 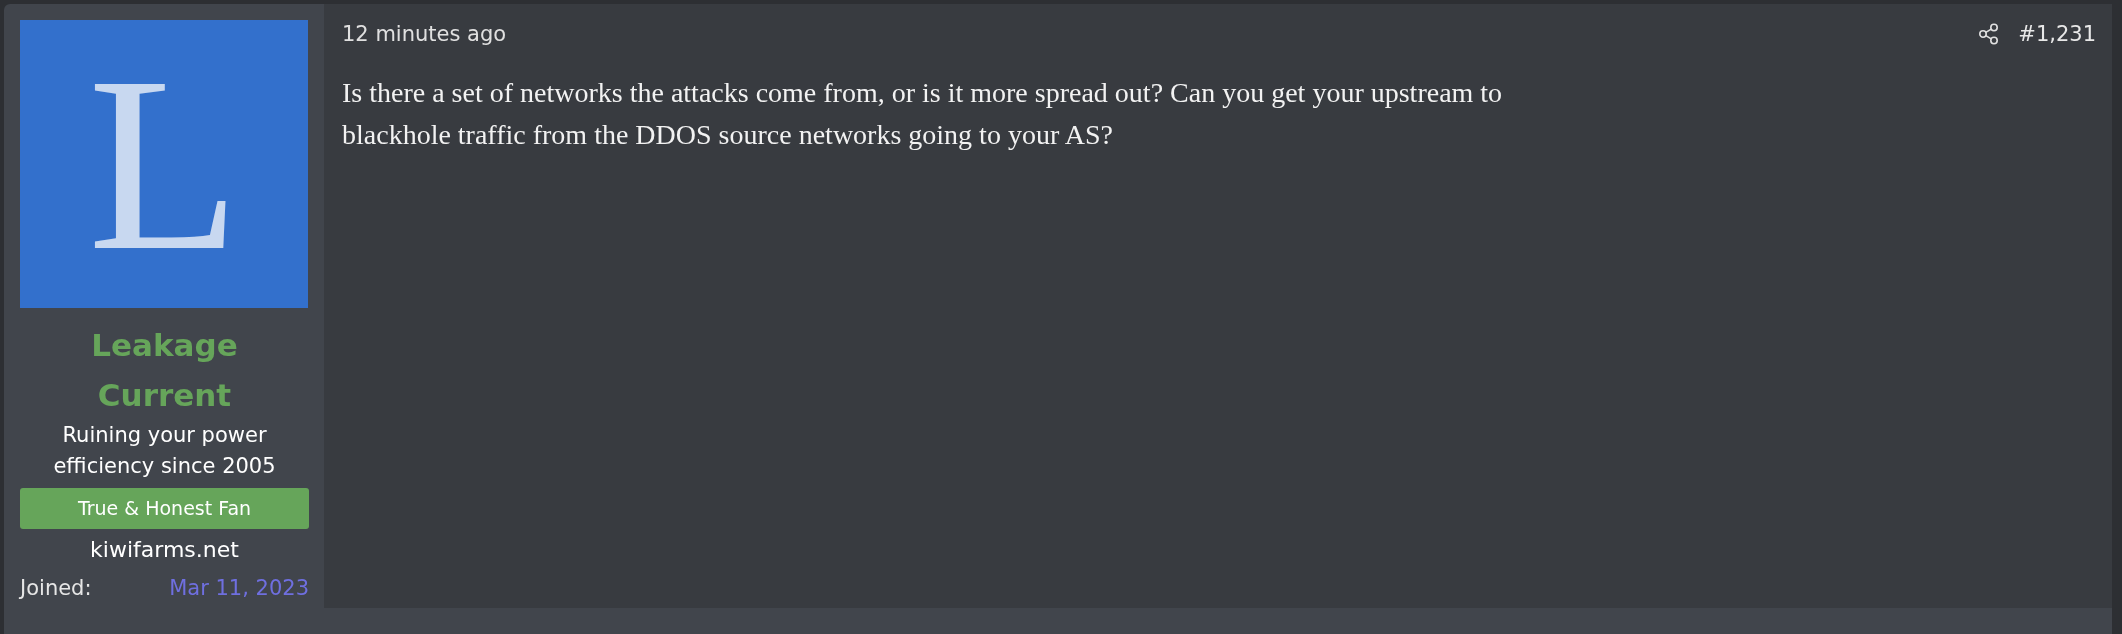 What do you see at coordinates (164, 451) in the screenshot?
I see `user-title: Ruining your power efficiency since 2005` at bounding box center [164, 451].